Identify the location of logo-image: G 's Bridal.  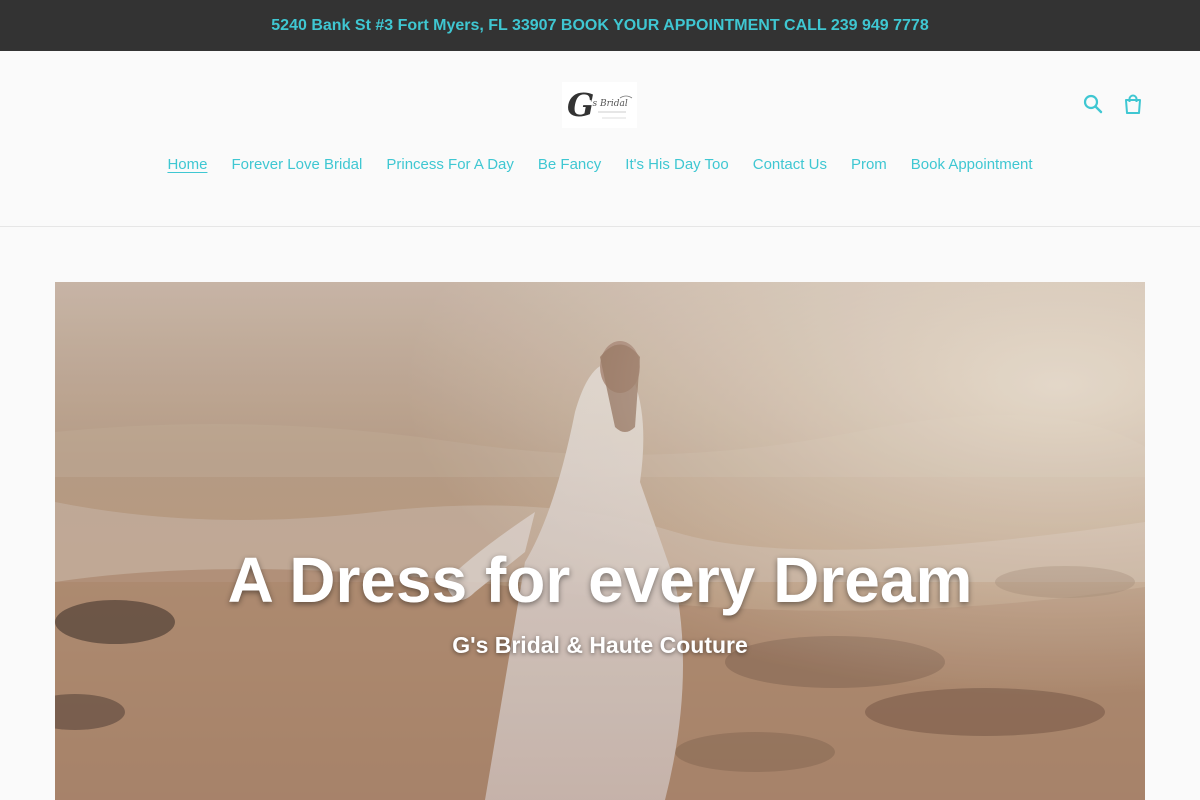
(599, 105).